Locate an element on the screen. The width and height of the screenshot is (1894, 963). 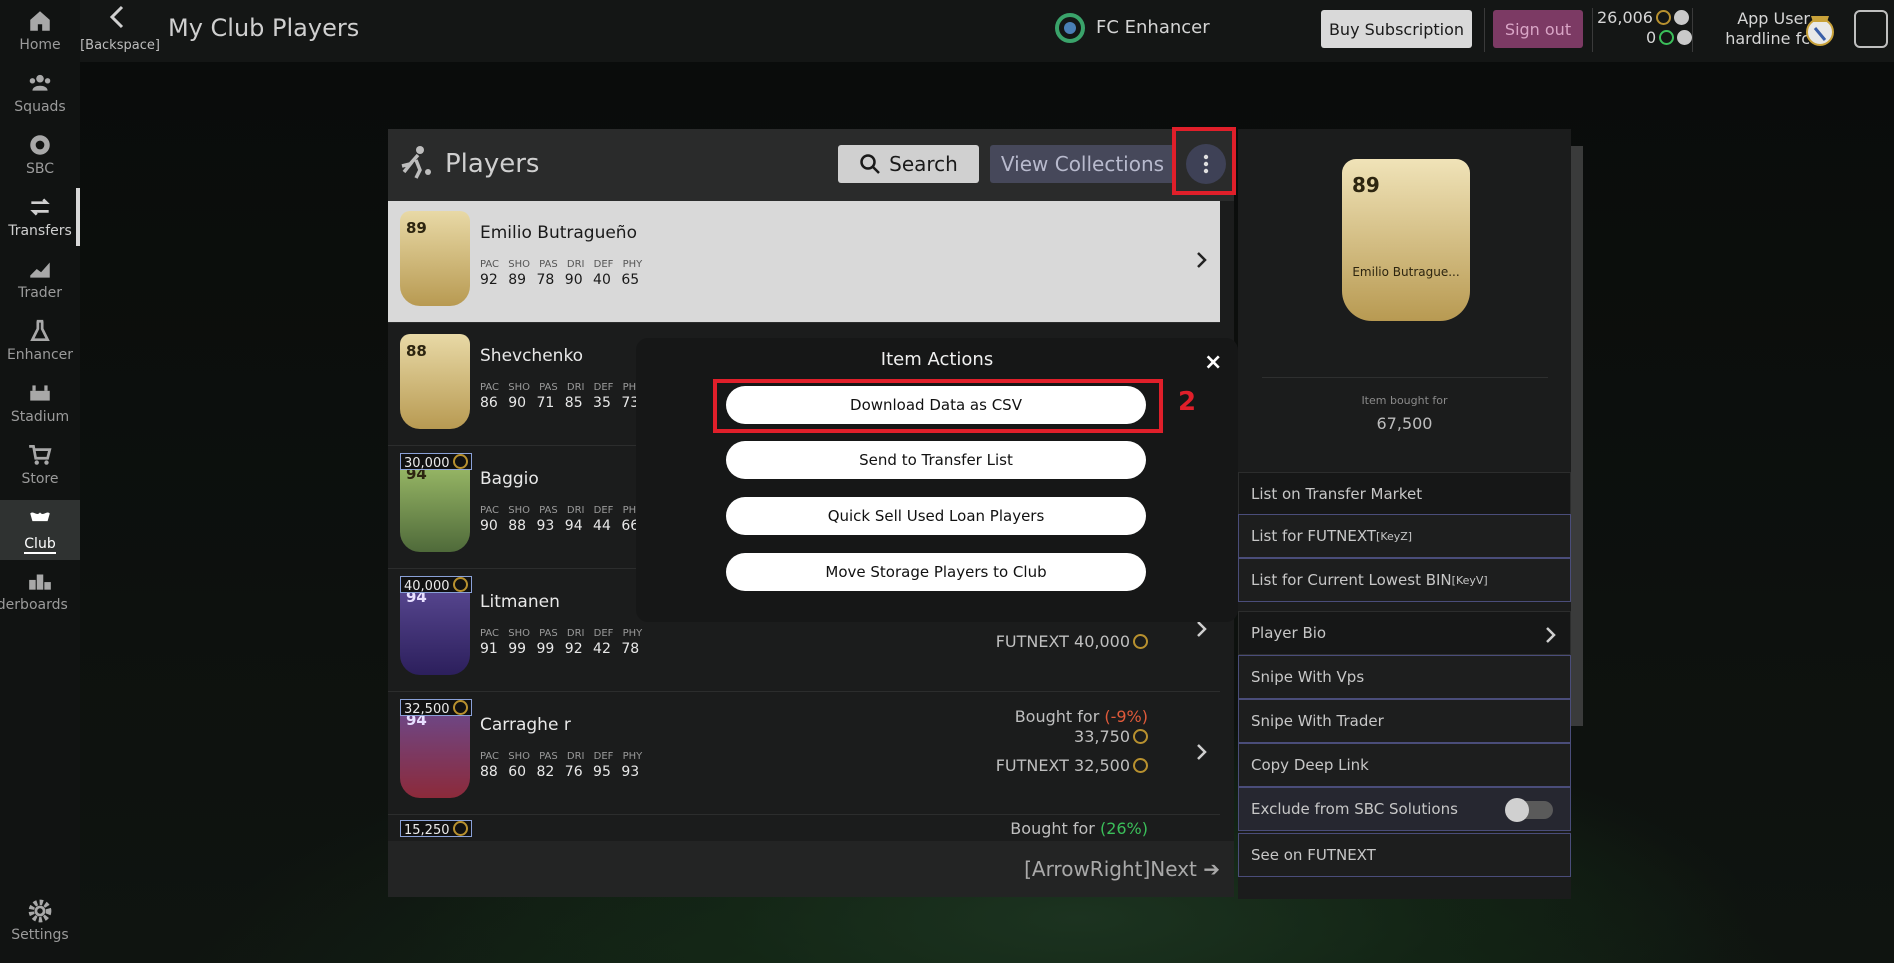
list-futnext-button: List for FUTNEXT [KeyZ] is located at coordinates (1404, 536).